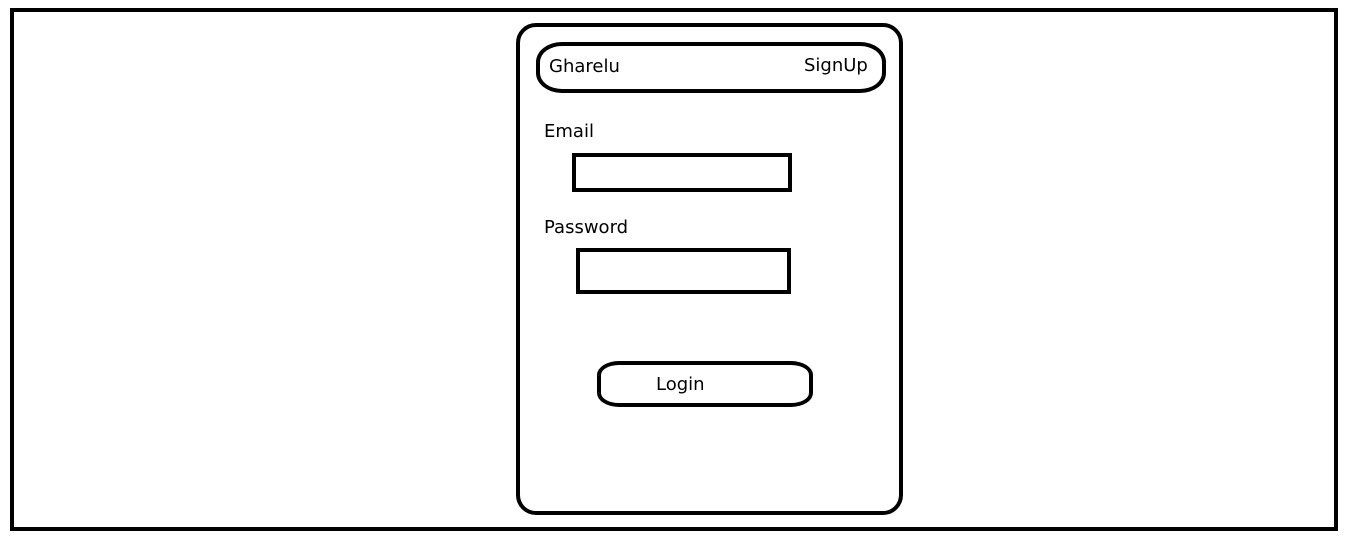 This screenshot has height=545, width=1360. Describe the element at coordinates (569, 131) in the screenshot. I see `email-label: Email` at that location.